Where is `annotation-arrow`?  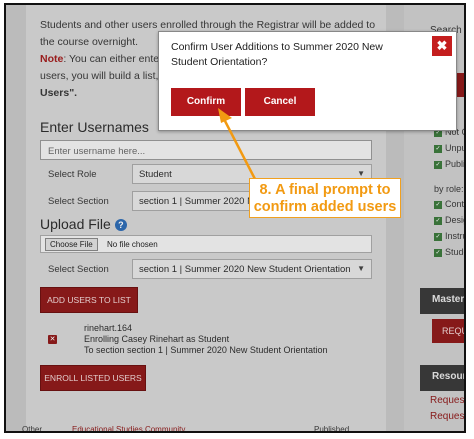 annotation-arrow is located at coordinates (238, 145).